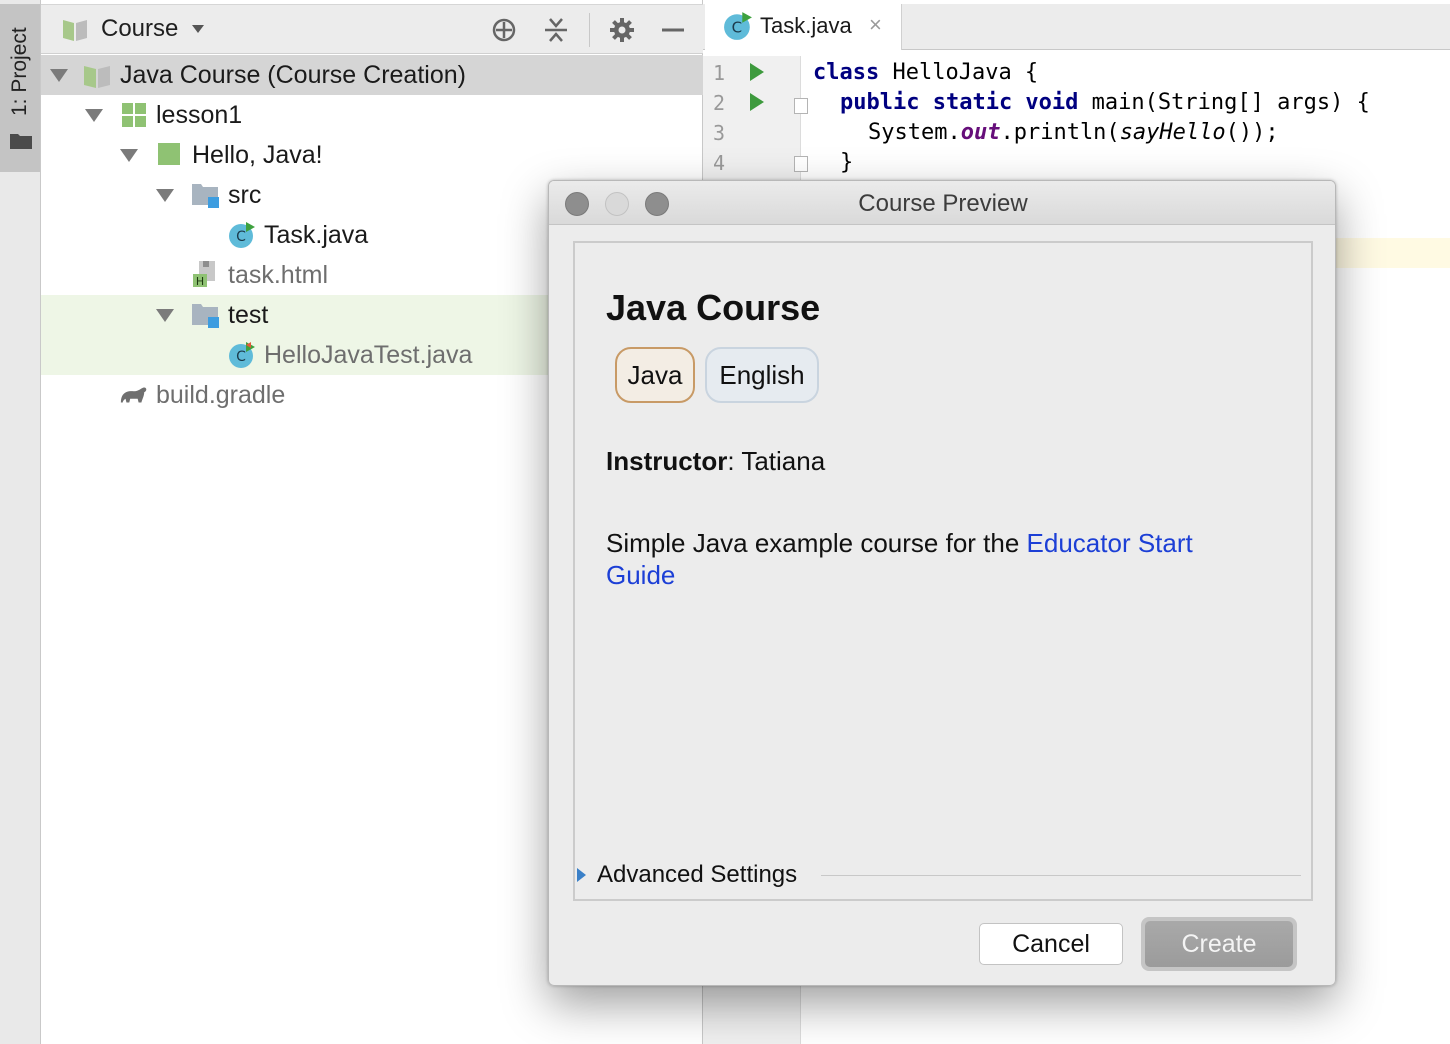  Describe the element at coordinates (980, 132) in the screenshot. I see `code-static-field: out` at that location.